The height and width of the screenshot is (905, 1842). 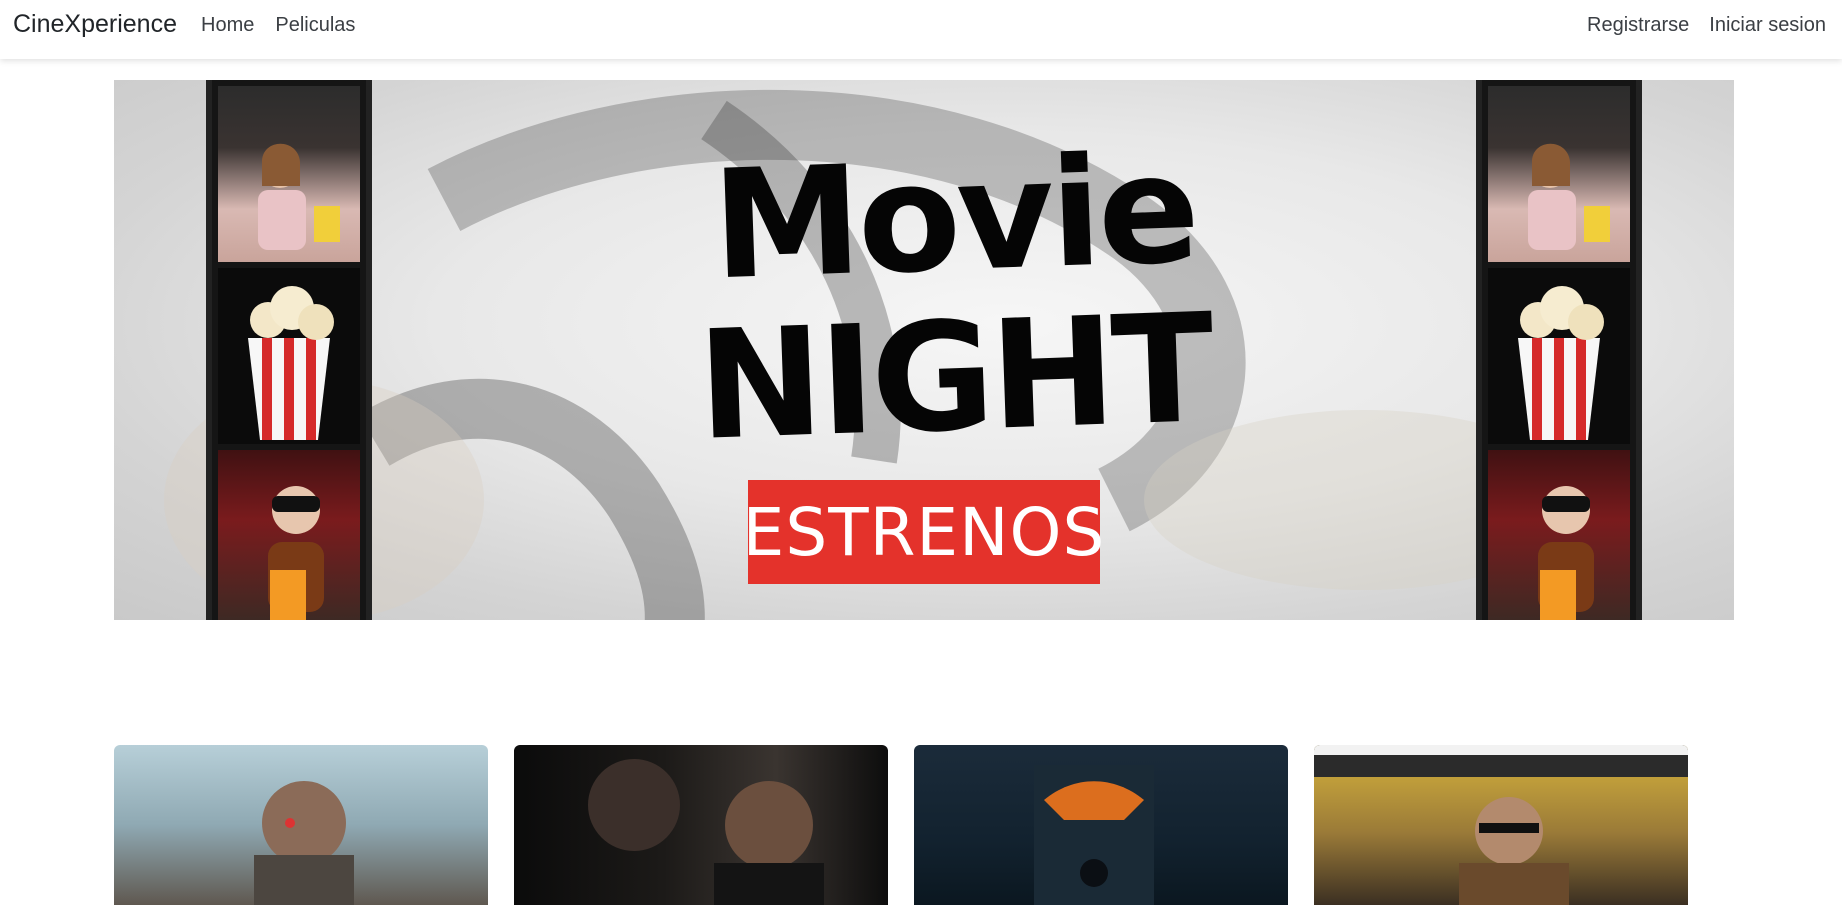 I want to click on hero-title-line2: NIGHT, so click(x=954, y=378).